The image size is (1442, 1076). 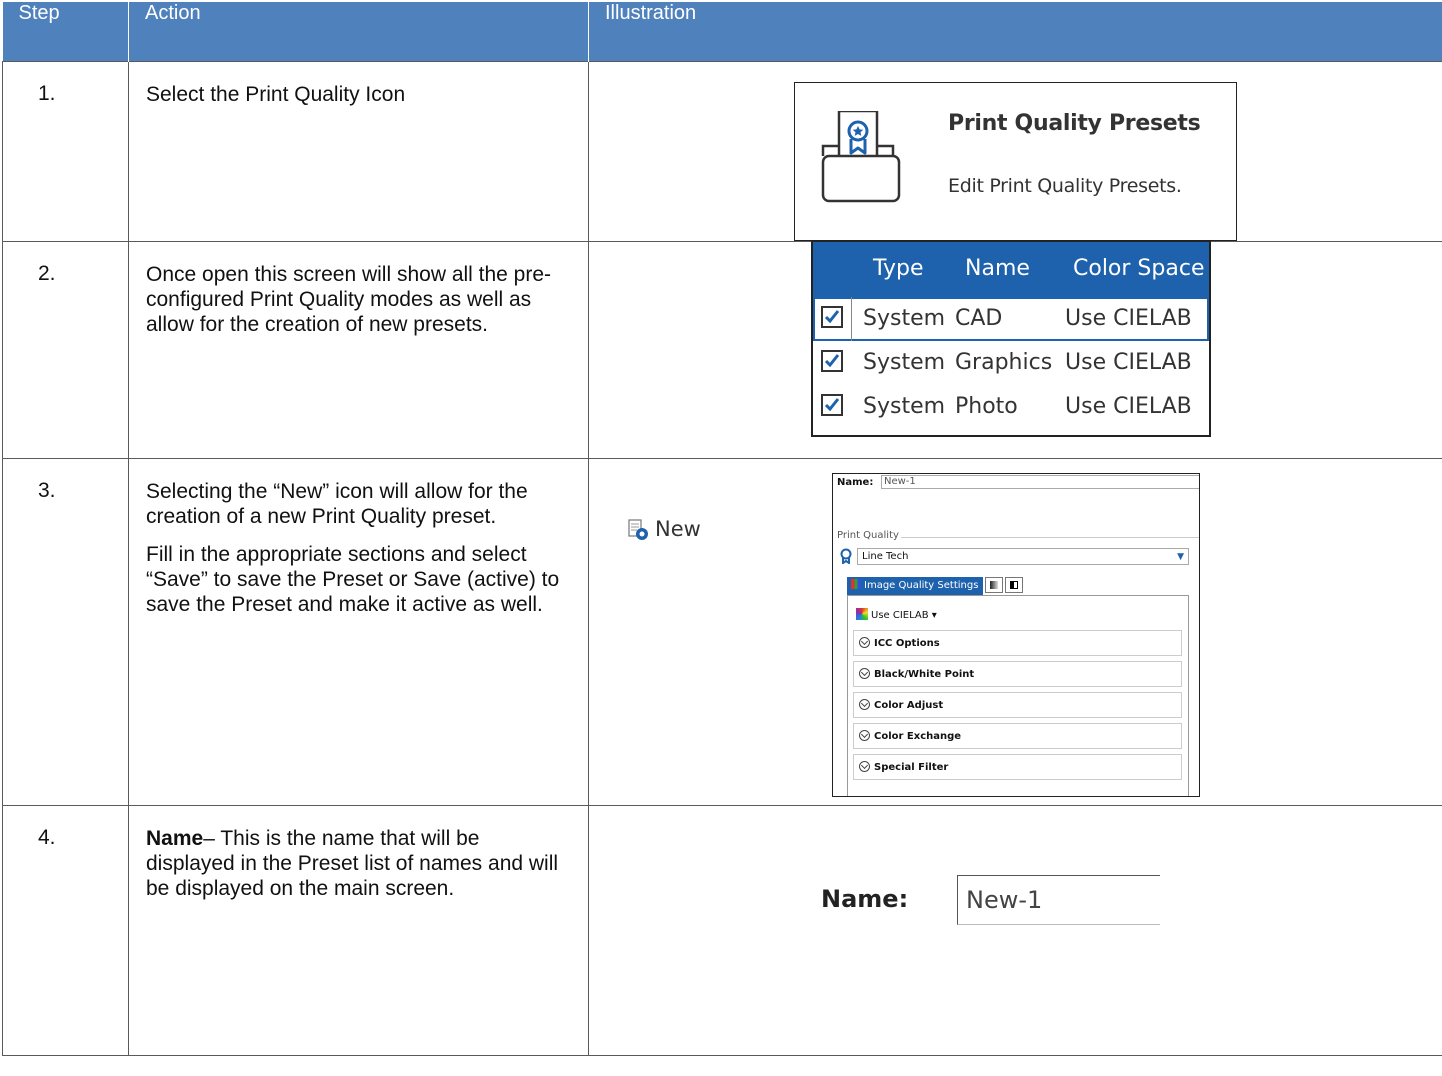 I want to click on print-quality-icon, so click(x=861, y=157).